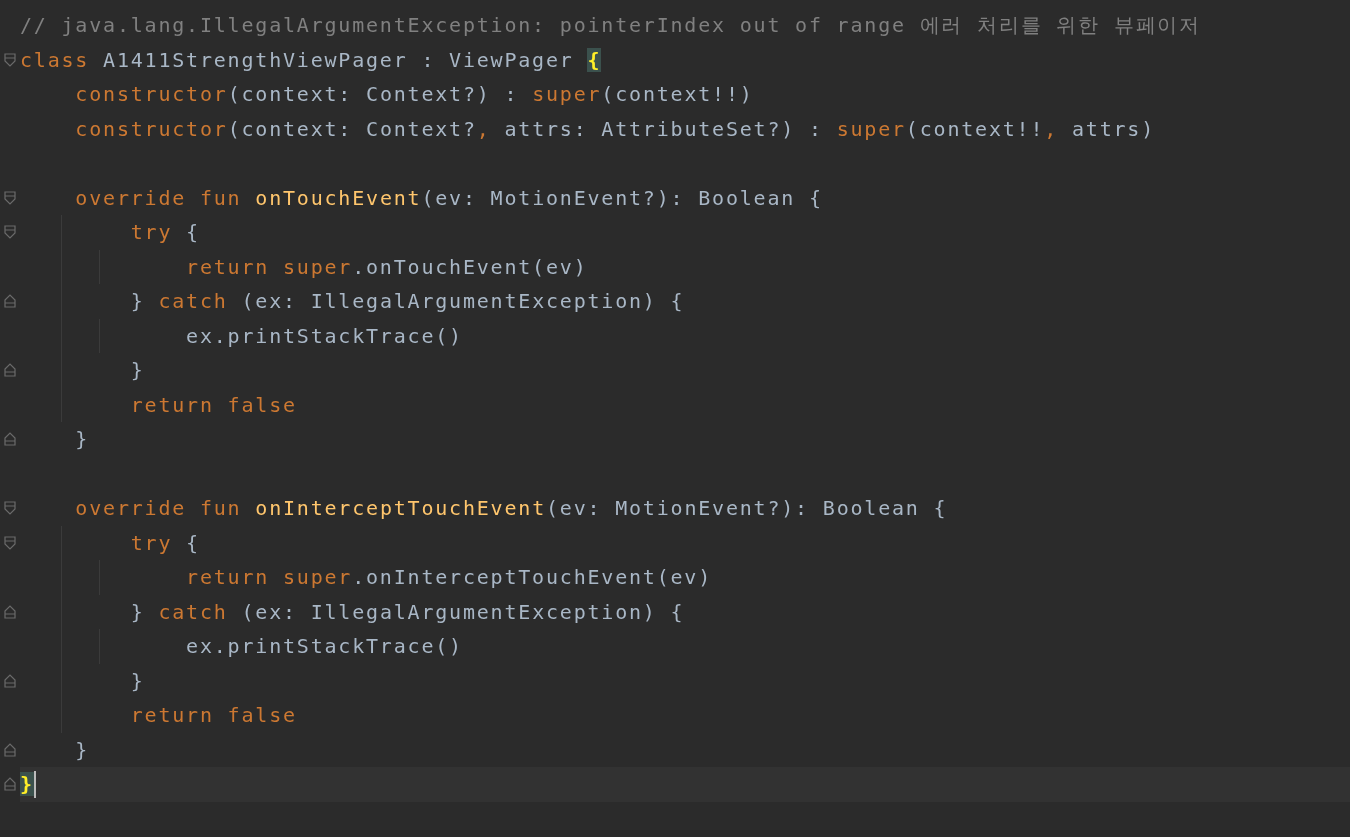  I want to click on code-line: override fun onTouchEvent(ev: MotionEvent?): Boolean {, so click(448, 198).